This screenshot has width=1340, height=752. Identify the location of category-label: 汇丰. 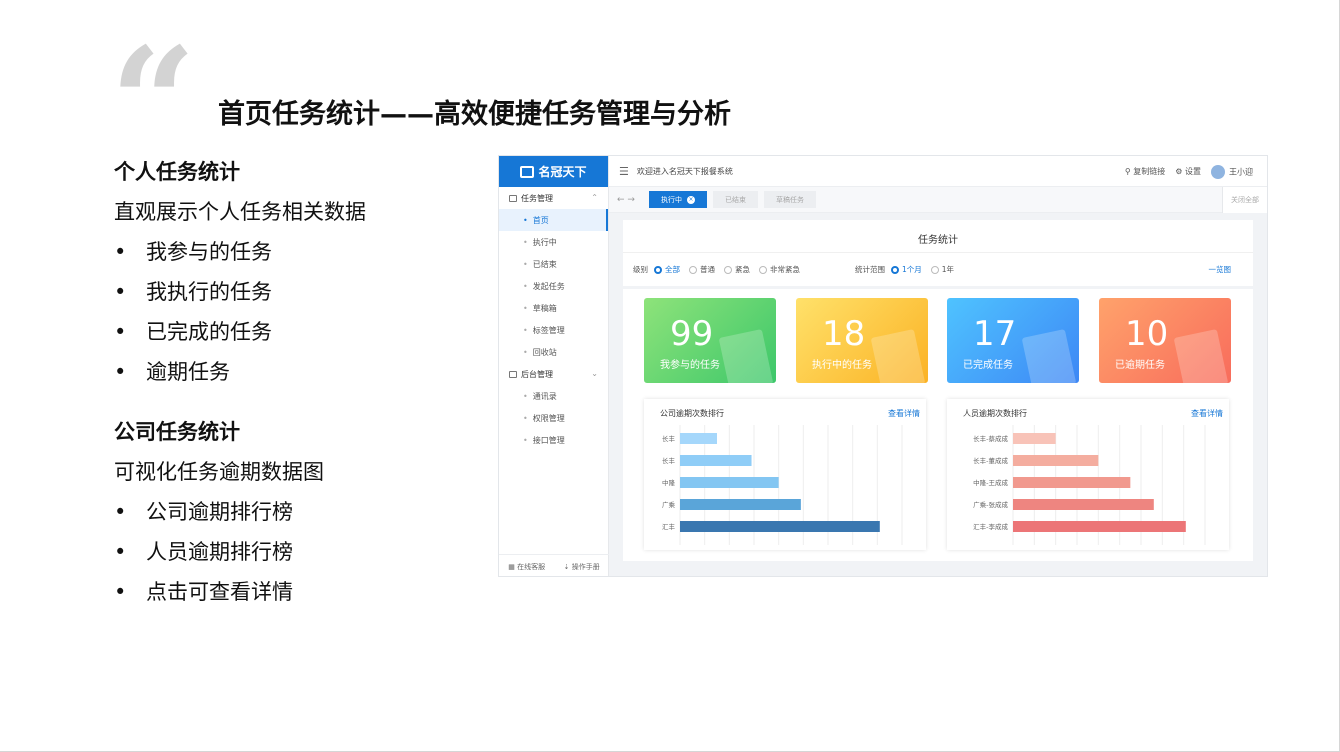
(669, 526).